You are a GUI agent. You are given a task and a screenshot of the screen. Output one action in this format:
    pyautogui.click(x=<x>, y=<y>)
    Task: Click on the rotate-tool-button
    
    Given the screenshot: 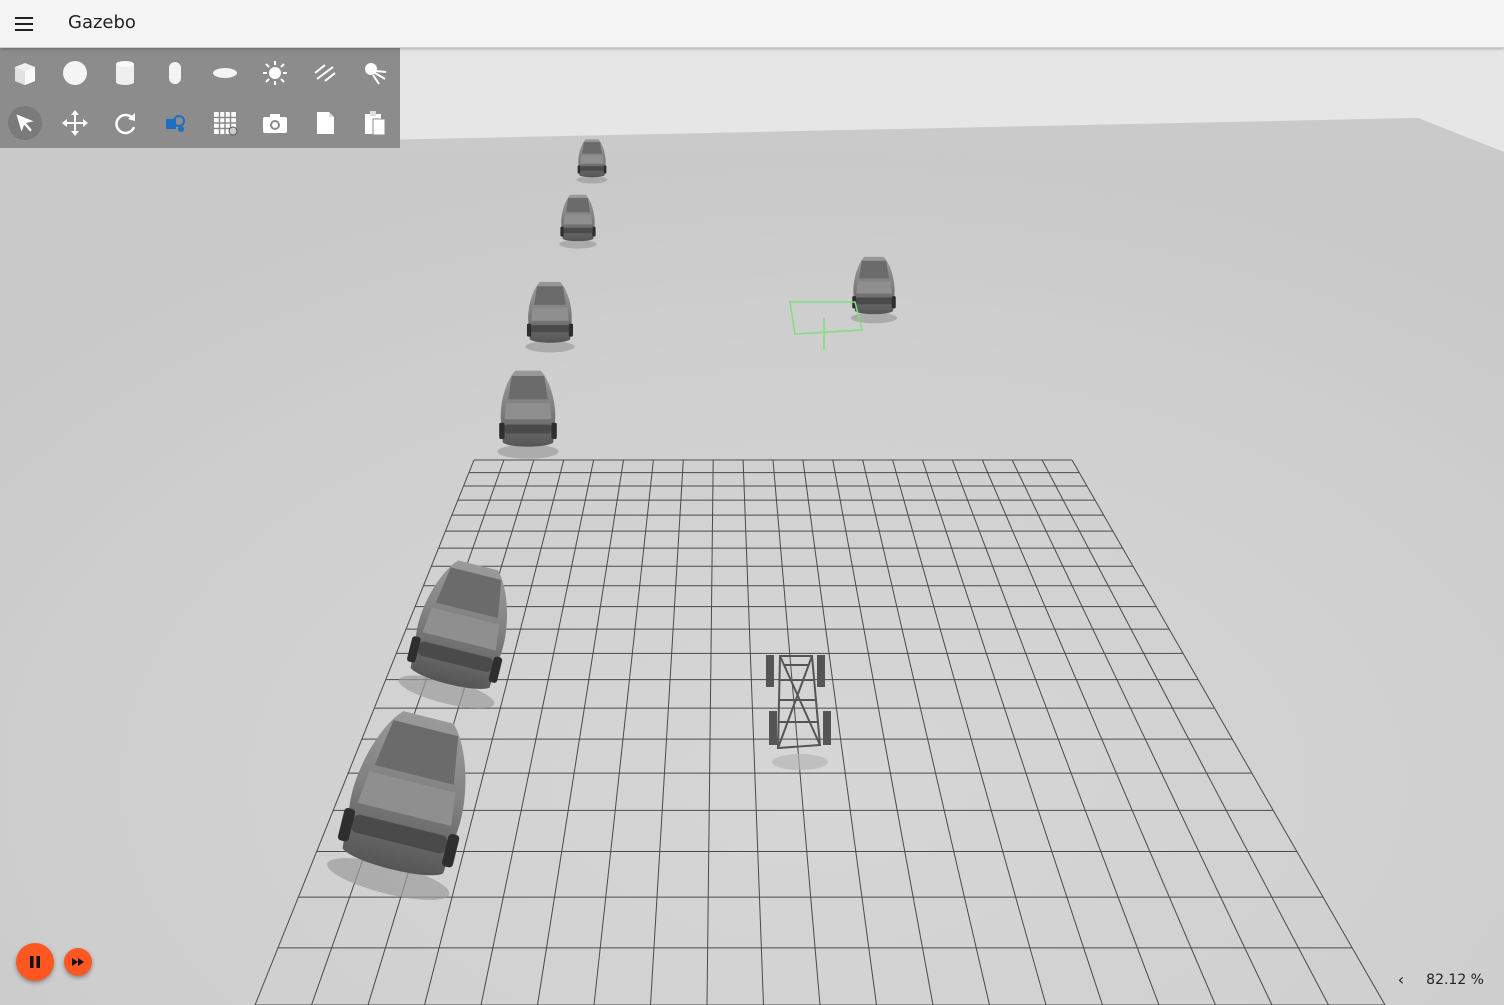 What is the action you would take?
    pyautogui.click(x=125, y=123)
    